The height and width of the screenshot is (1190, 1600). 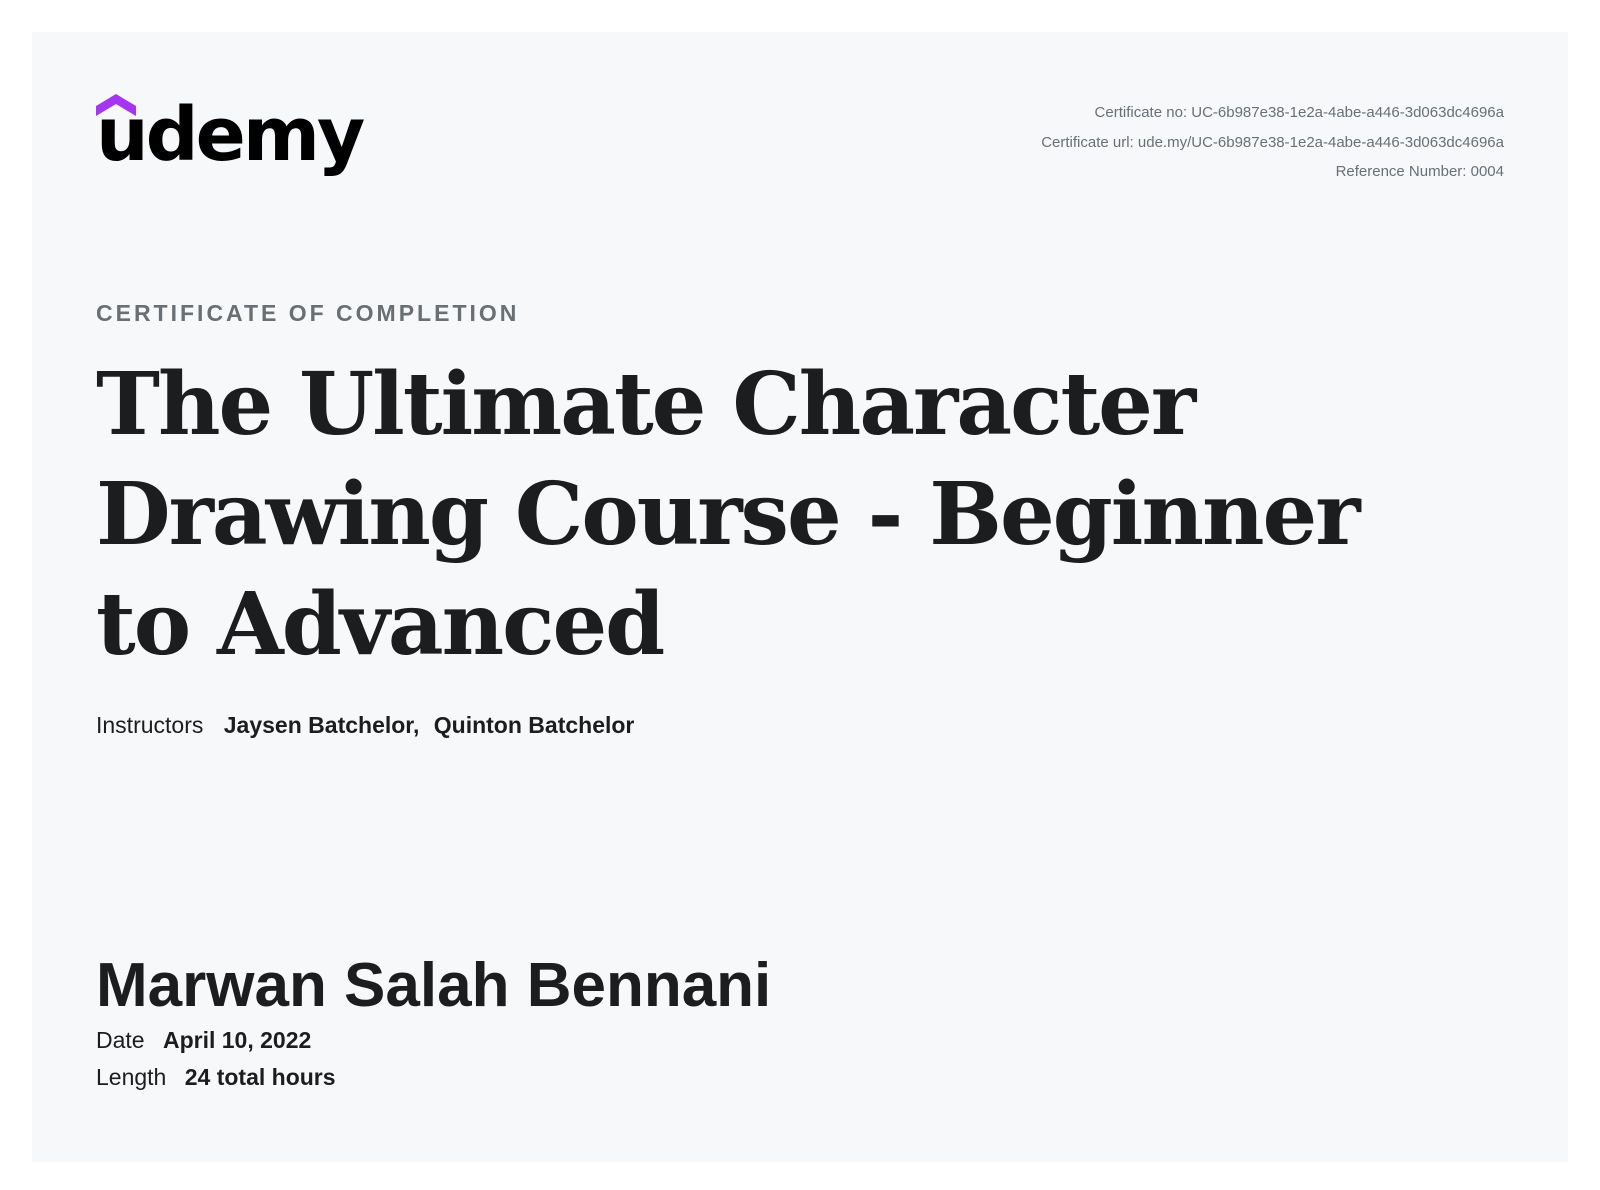 What do you see at coordinates (434, 985) in the screenshot?
I see `recipient-name: Marwan Salah Bennani` at bounding box center [434, 985].